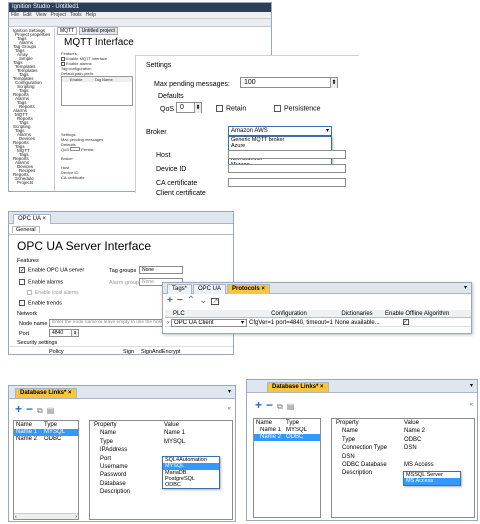  Describe the element at coordinates (333, 83) in the screenshot. I see `max-pending-spinner: ⬍` at that location.